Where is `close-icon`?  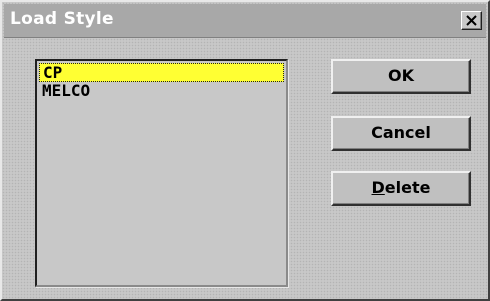
close-icon is located at coordinates (471, 20).